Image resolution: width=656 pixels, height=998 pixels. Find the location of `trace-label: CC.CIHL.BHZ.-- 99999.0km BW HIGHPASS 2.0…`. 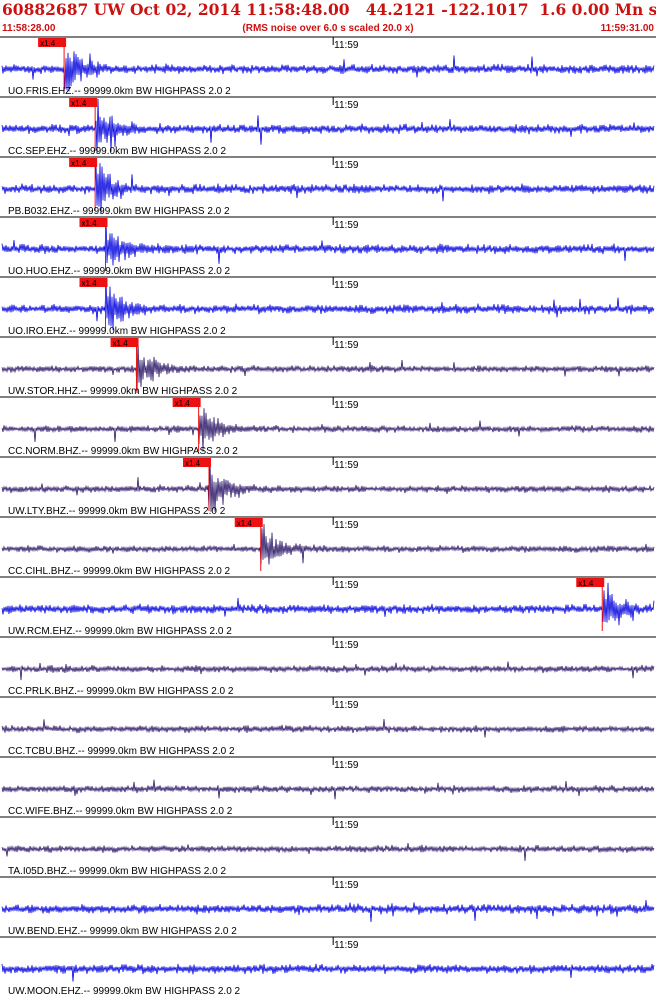

trace-label: CC.CIHL.BHZ.-- 99999.0km BW HIGHPASS 2.0… is located at coordinates (119, 571).